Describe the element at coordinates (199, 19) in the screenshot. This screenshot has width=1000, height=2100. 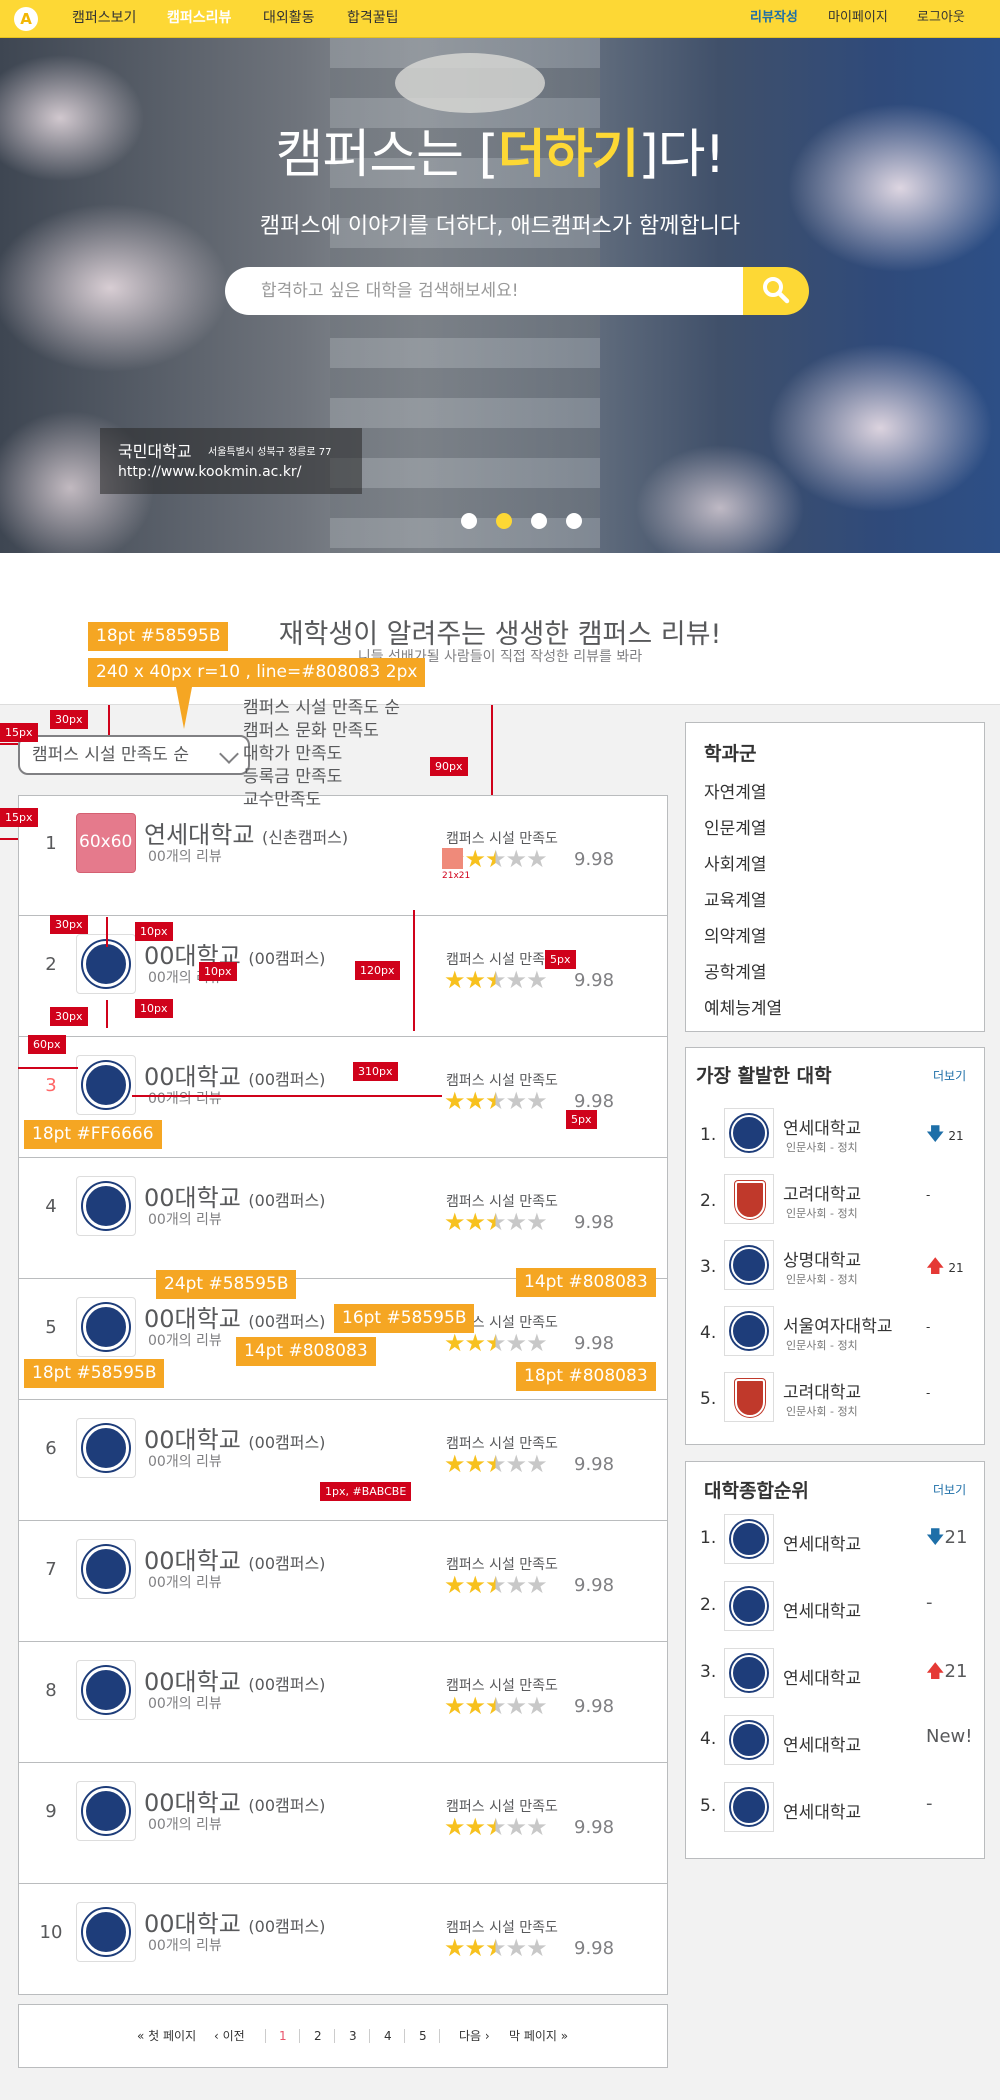
I see `nav-campus-review: 캠퍼스리뷰` at that location.